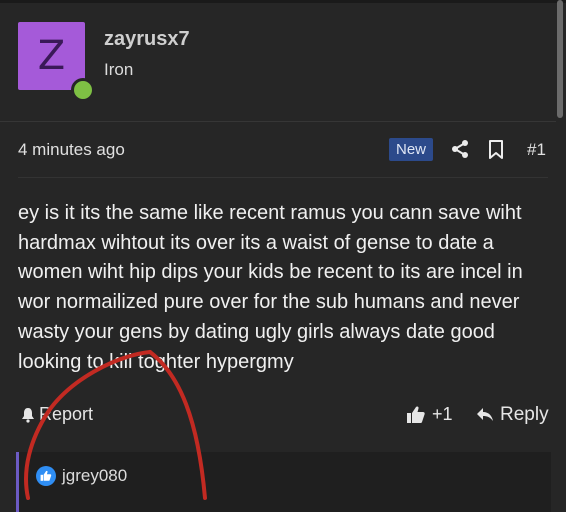  Describe the element at coordinates (278, 121) in the screenshot. I see `header-divider` at that location.